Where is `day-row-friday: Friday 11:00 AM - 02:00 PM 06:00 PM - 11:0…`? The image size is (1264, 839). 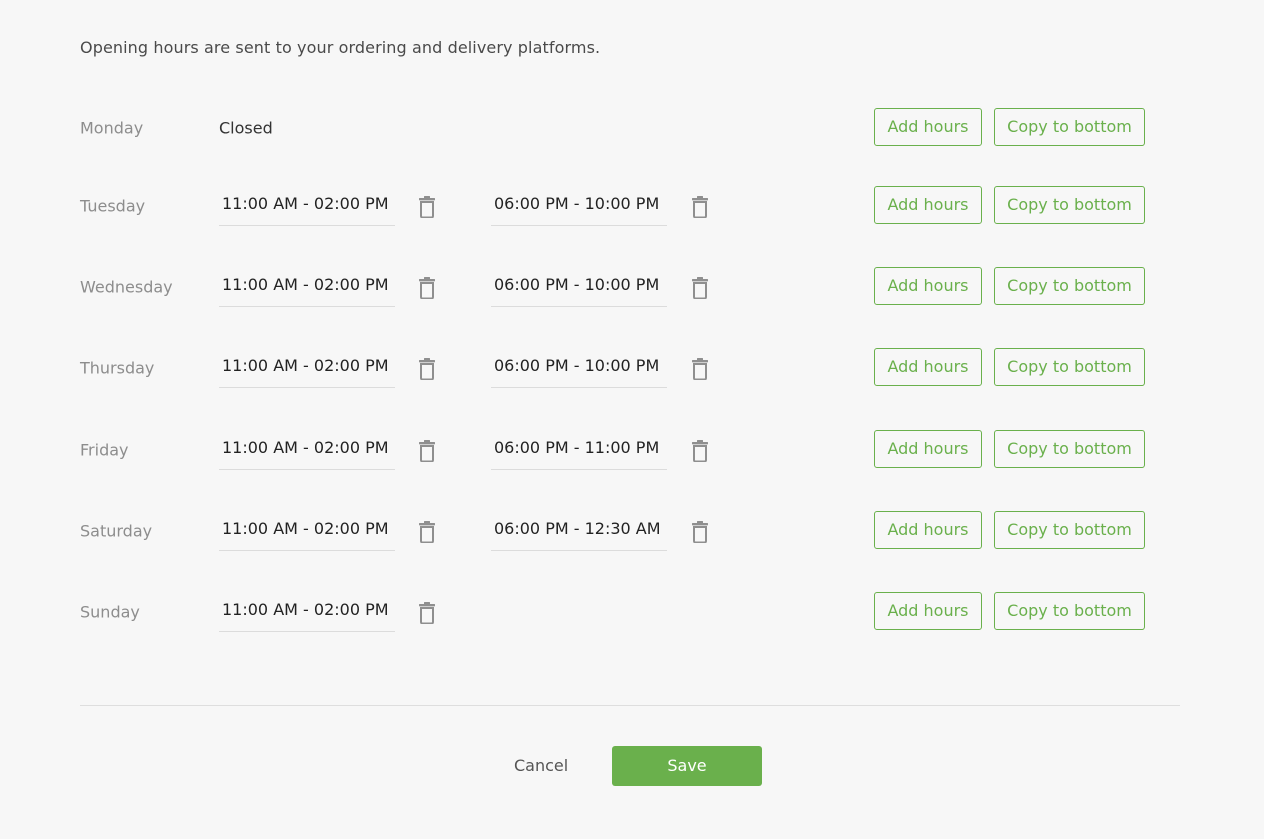
day-row-friday: Friday 11:00 AM - 02:00 PM 06:00 PM - 11:0… is located at coordinates (630, 450).